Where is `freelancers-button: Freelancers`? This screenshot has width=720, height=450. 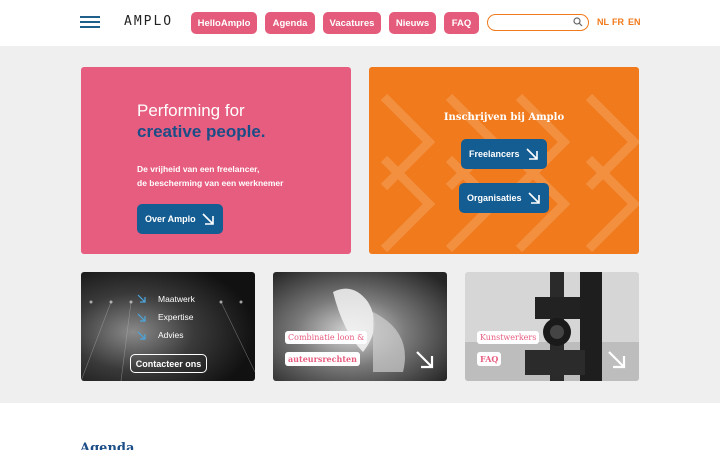
freelancers-button: Freelancers is located at coordinates (504, 154).